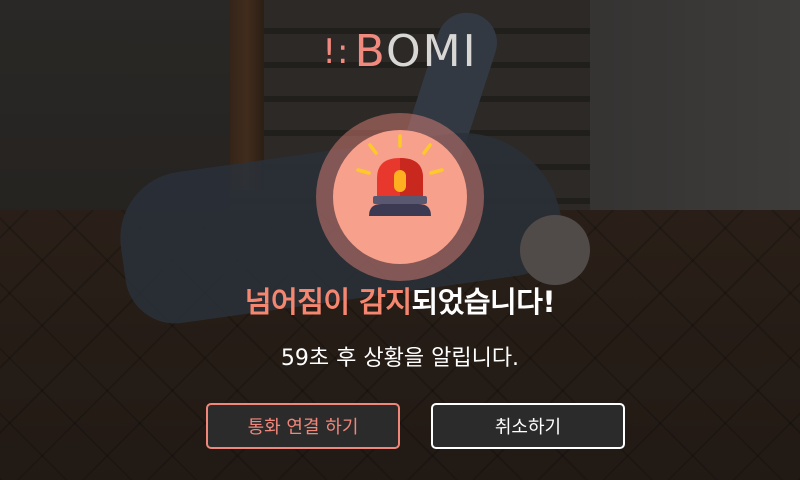 Image resolution: width=800 pixels, height=480 pixels. Describe the element at coordinates (400, 358) in the screenshot. I see `countdown-message: 59초 후 상황을 알립니다.` at that location.